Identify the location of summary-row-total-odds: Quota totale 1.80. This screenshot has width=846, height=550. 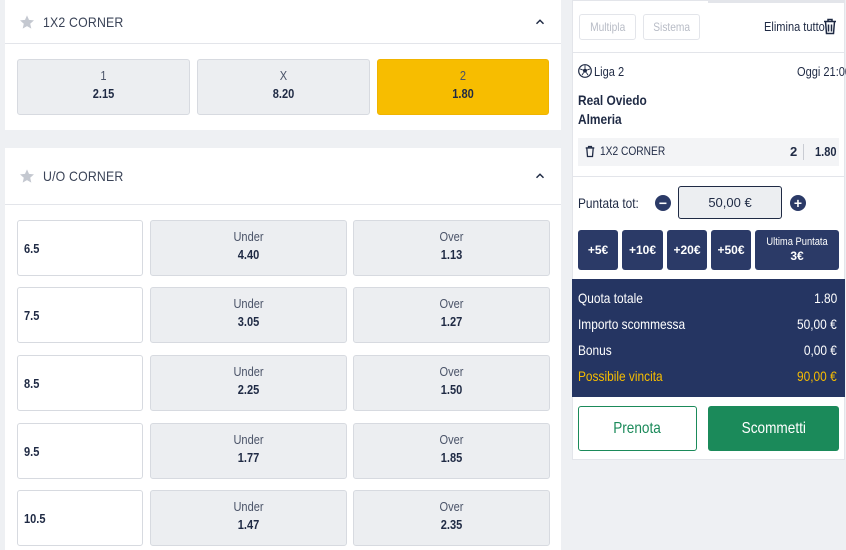
(707, 298).